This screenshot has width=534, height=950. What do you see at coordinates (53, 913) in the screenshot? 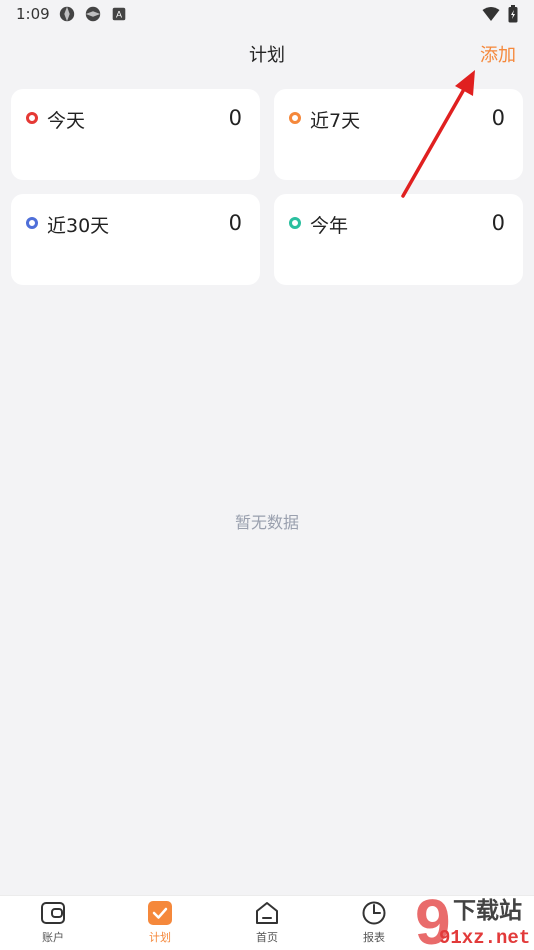
I see `wallet-icon` at bounding box center [53, 913].